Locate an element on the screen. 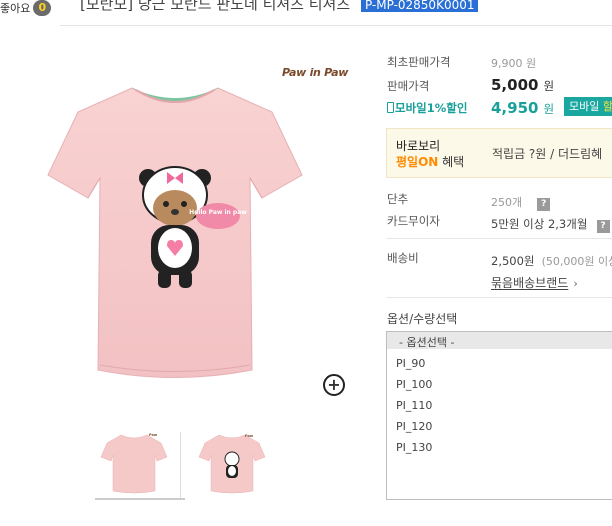 This screenshot has height=526, width=612. card-value: 5만원 이상 2,3개월 is located at coordinates (539, 224).